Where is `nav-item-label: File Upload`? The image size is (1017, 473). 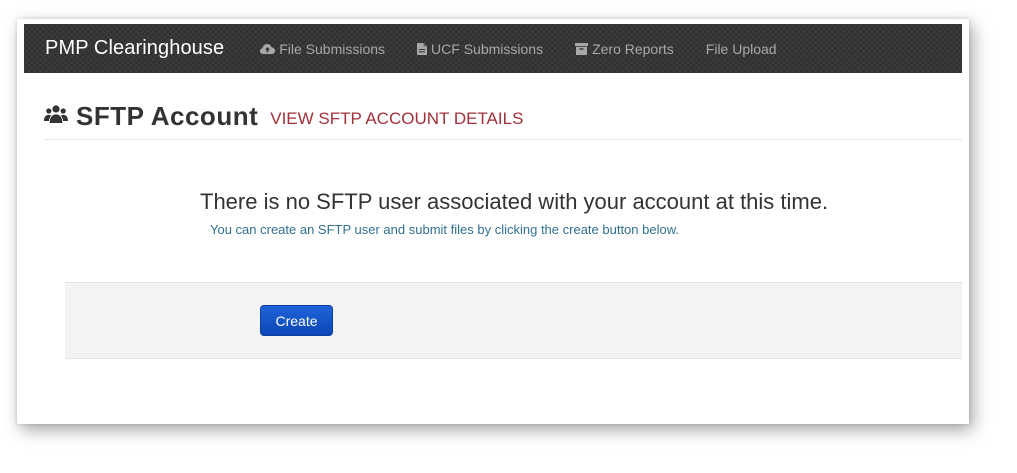 nav-item-label: File Upload is located at coordinates (741, 48).